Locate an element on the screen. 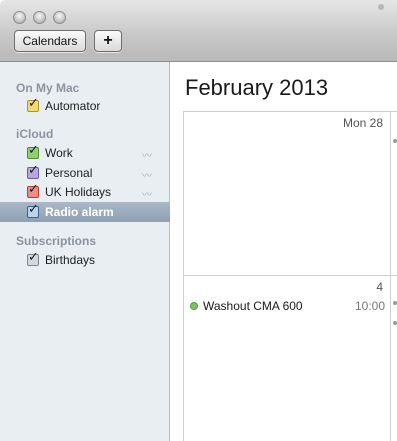 This screenshot has width=397, height=441. calendars-button: Calendars is located at coordinates (50, 41).